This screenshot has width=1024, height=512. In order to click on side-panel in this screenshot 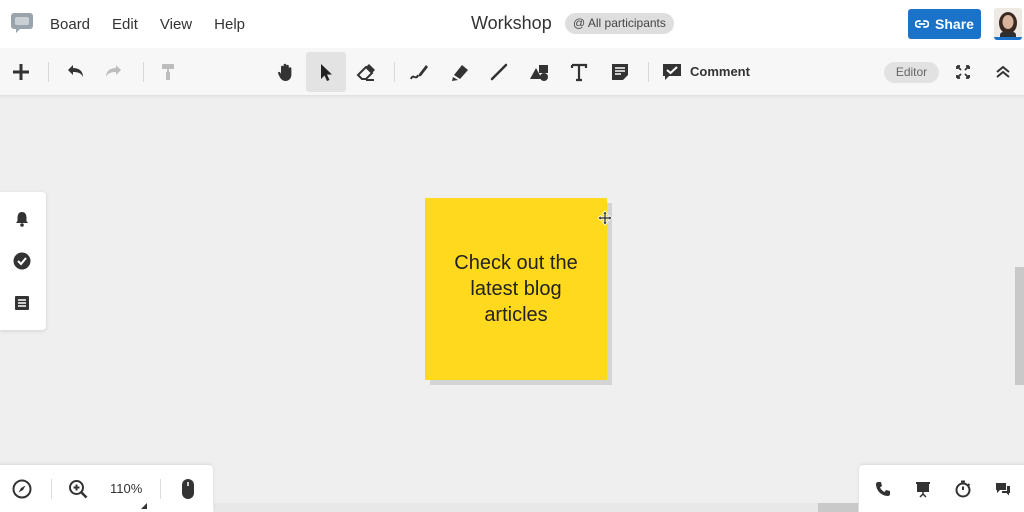, I will do `click(23, 261)`.